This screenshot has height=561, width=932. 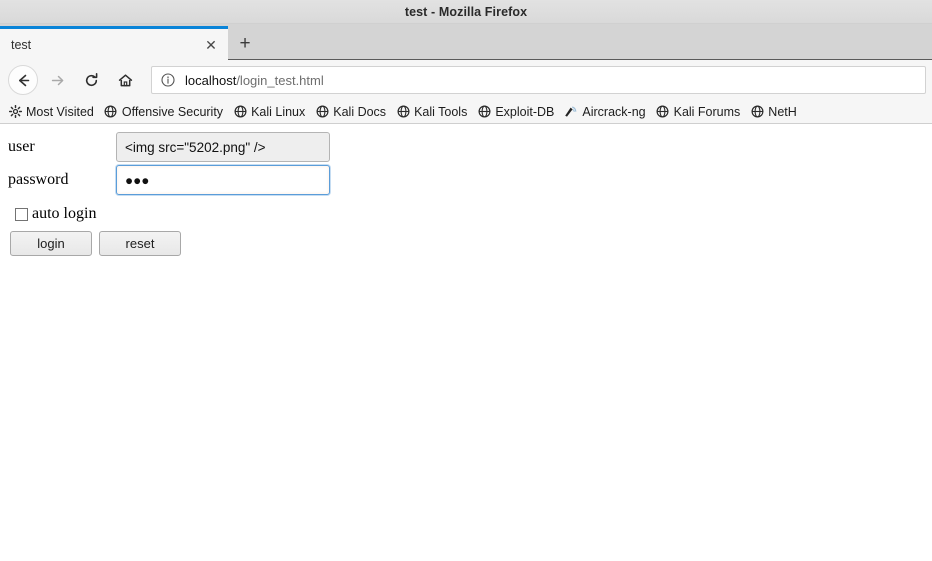 I want to click on tab-test: test ✕, so click(x=114, y=43).